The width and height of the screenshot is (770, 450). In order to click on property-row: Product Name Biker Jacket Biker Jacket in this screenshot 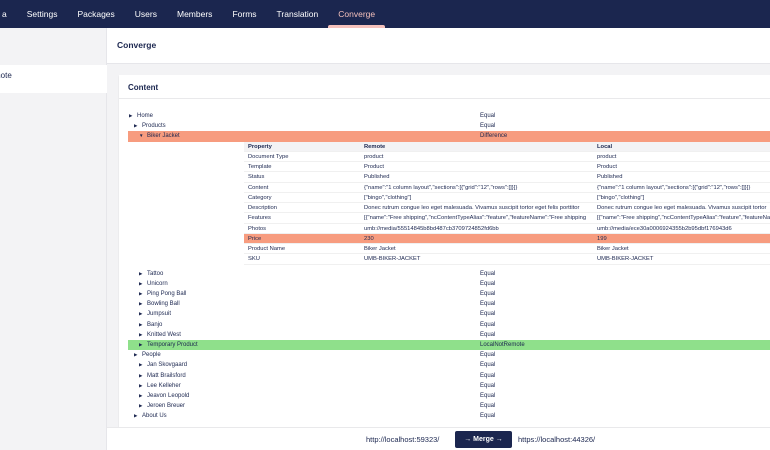, I will do `click(507, 249)`.